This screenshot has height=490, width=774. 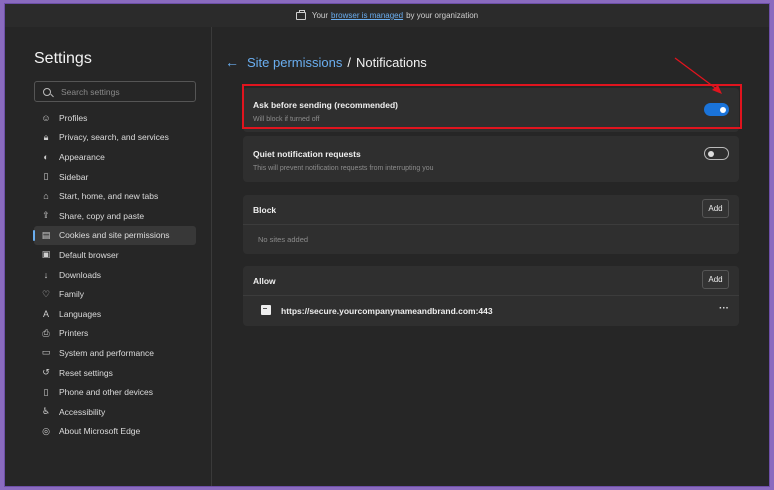 I want to click on sidebar-item: ▭ System and performance, so click(x=115, y=353).